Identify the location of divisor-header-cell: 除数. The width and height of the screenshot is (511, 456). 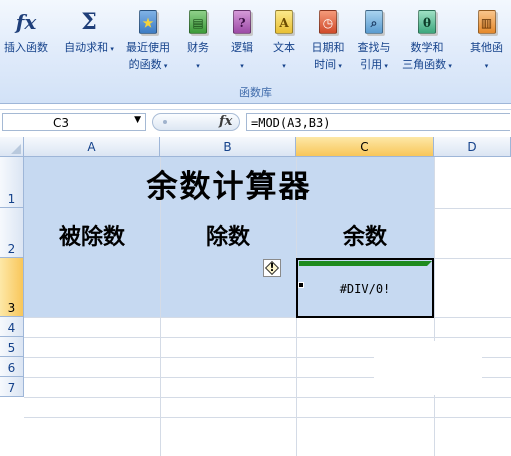
(228, 235).